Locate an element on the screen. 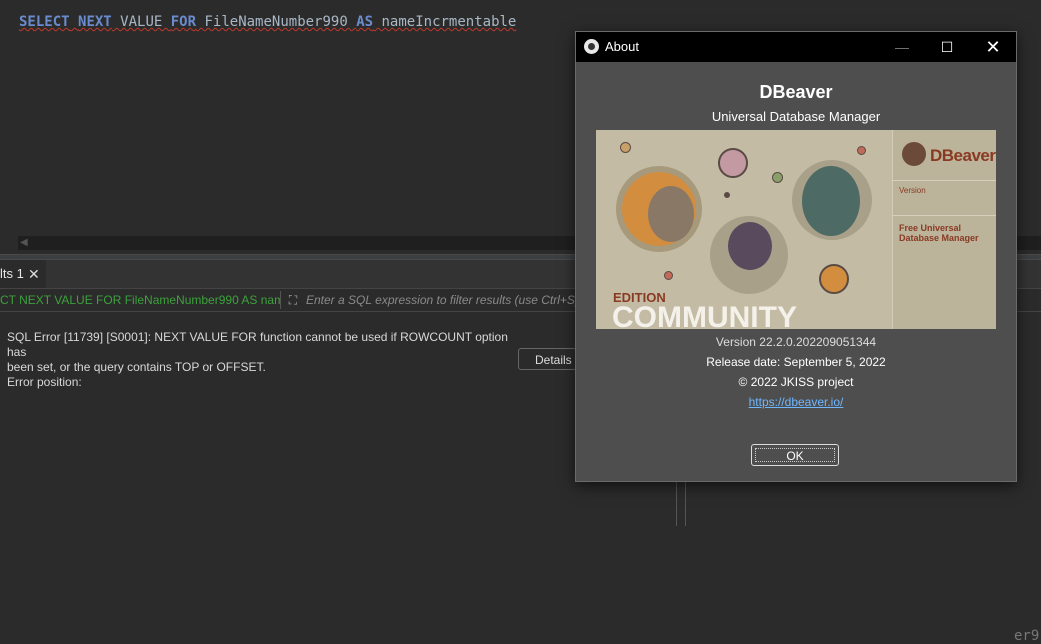 This screenshot has height=644, width=1041. app-name: DBeaver is located at coordinates (796, 92).